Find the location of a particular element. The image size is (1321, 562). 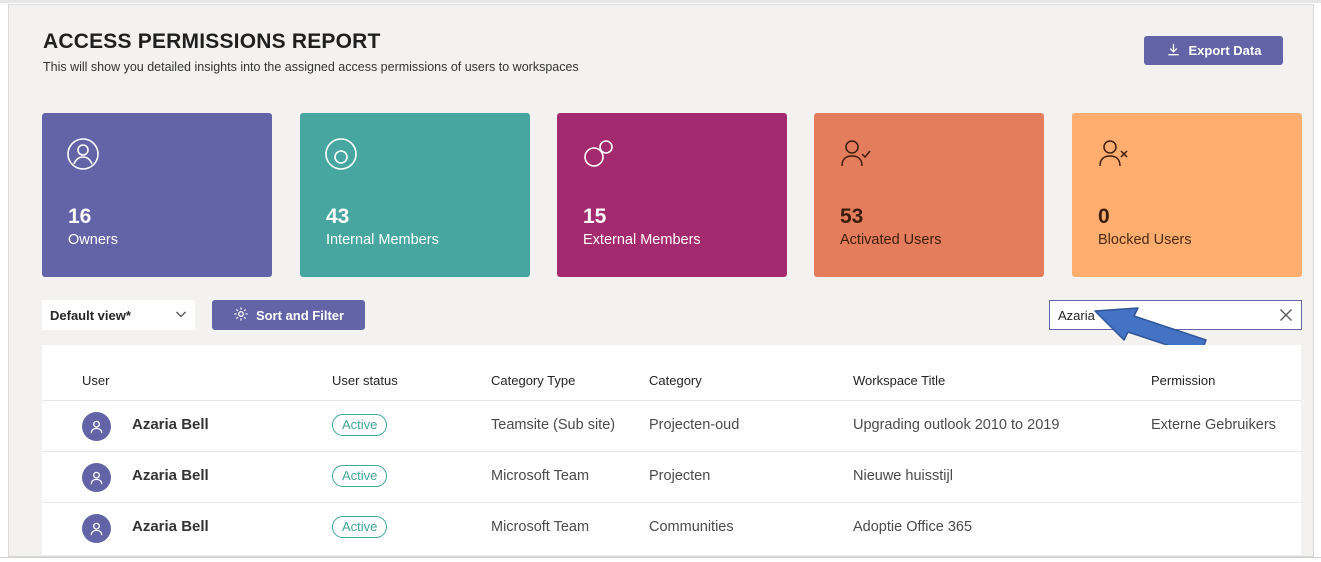

view-dropdown-label: Default view* is located at coordinates (90, 315).